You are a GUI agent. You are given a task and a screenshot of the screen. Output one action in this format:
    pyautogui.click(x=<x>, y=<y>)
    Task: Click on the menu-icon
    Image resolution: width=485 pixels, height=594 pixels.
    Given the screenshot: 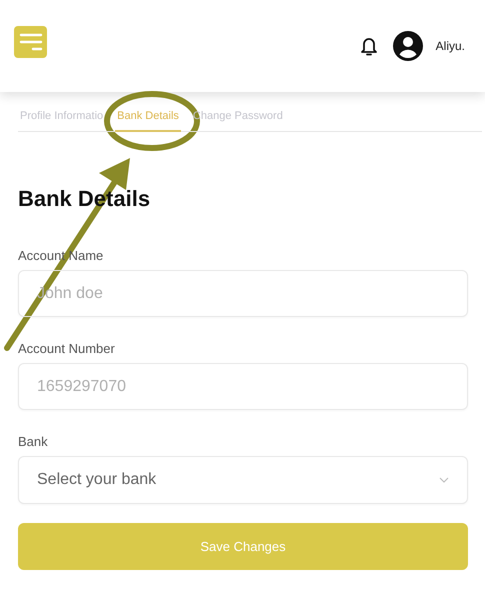 What is the action you would take?
    pyautogui.click(x=30, y=42)
    